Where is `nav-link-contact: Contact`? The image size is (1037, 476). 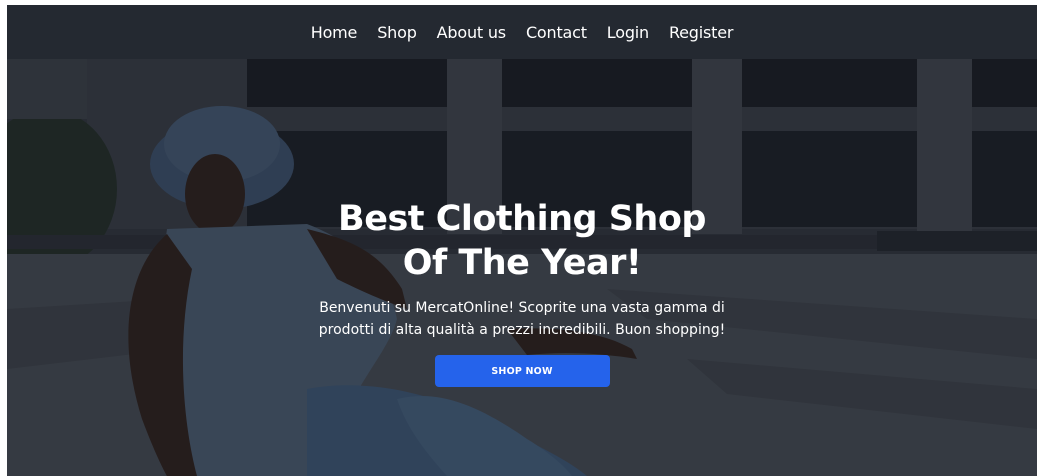
nav-link-contact: Contact is located at coordinates (556, 32).